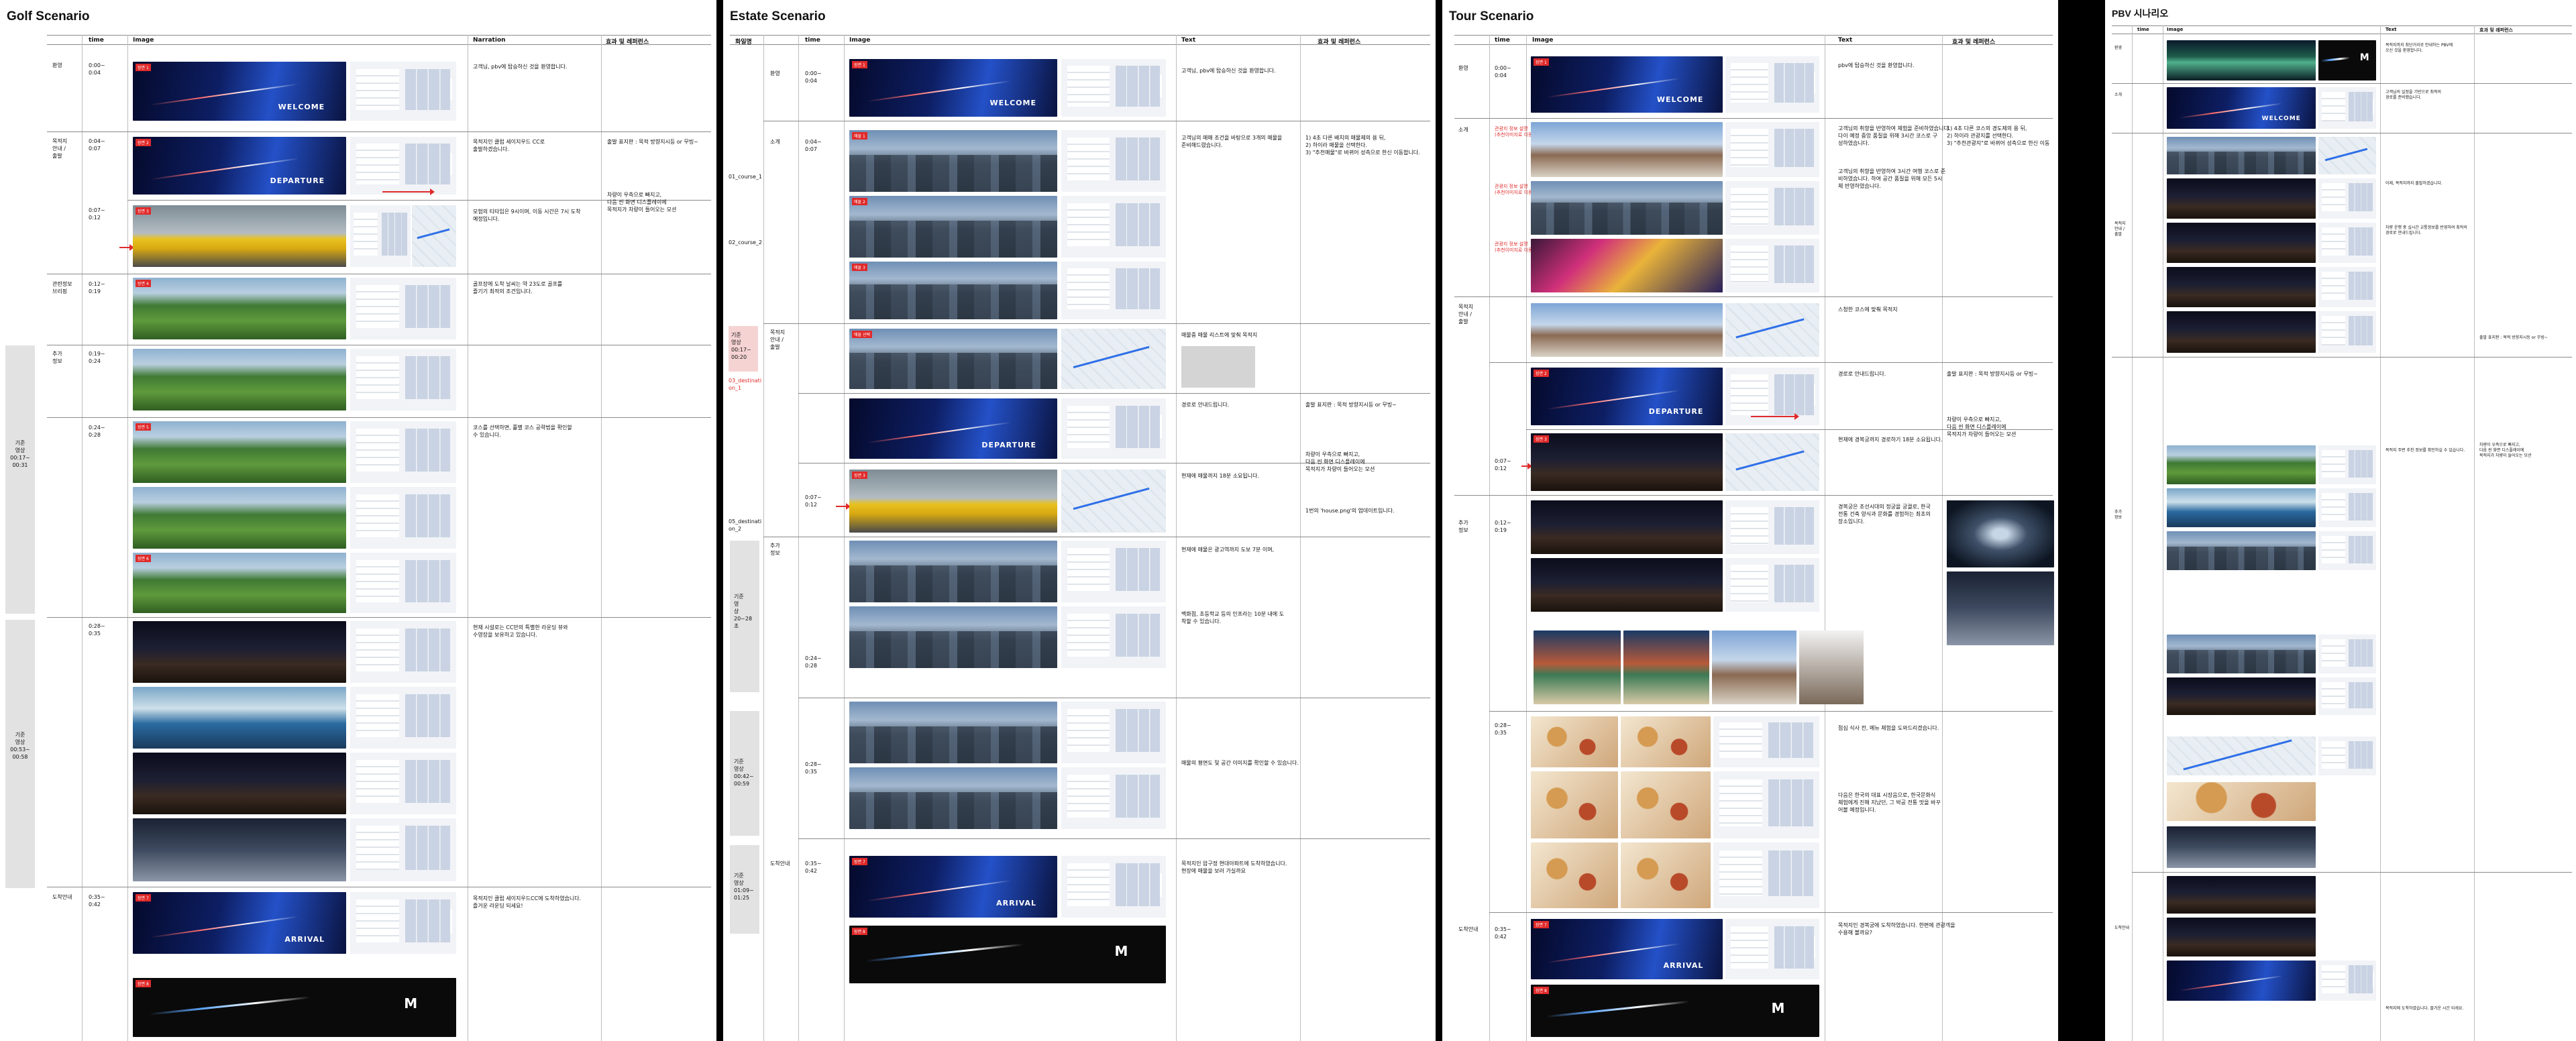  Describe the element at coordinates (778, 16) in the screenshot. I see `estate-title: Estate Scenario` at that location.